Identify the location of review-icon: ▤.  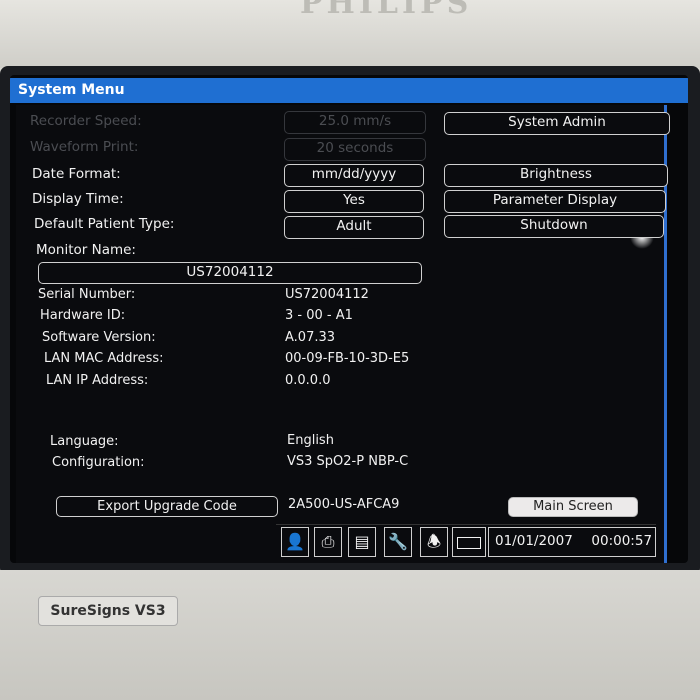
(362, 542).